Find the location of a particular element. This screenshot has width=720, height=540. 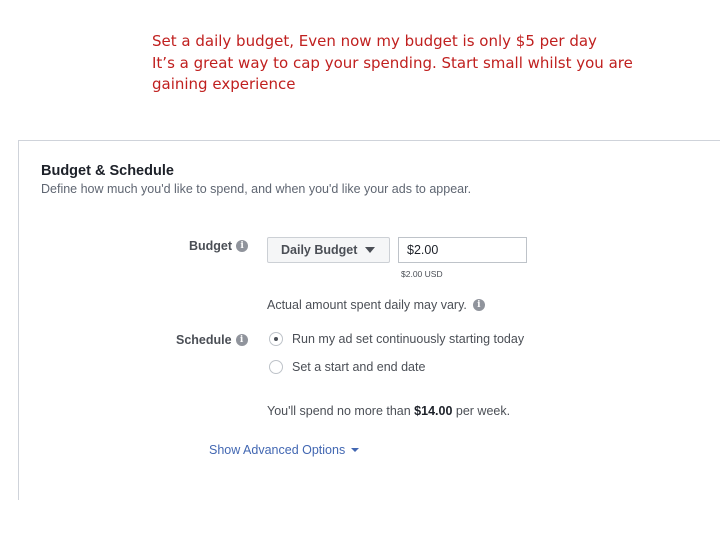

show-advanced-options-link: Show Advanced Options is located at coordinates (284, 450).